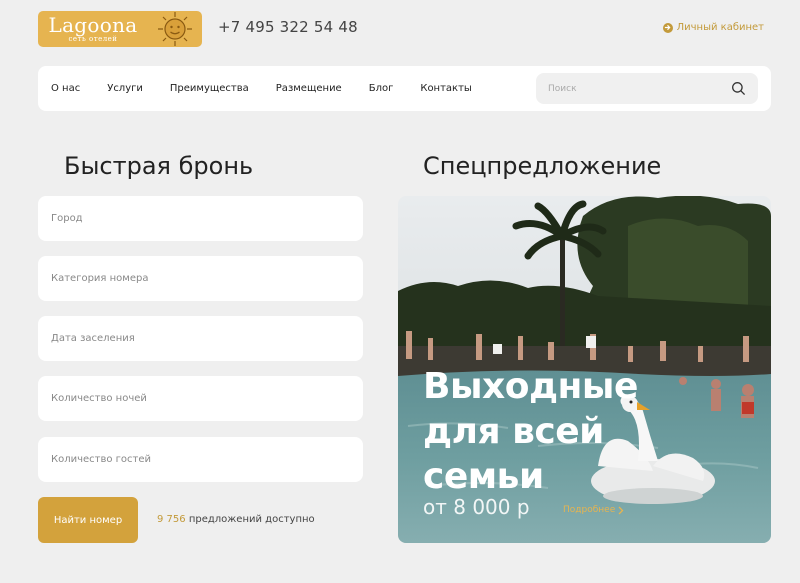 This screenshot has height=583, width=800. What do you see at coordinates (381, 88) in the screenshot?
I see `nav-item-blog: Блог` at bounding box center [381, 88].